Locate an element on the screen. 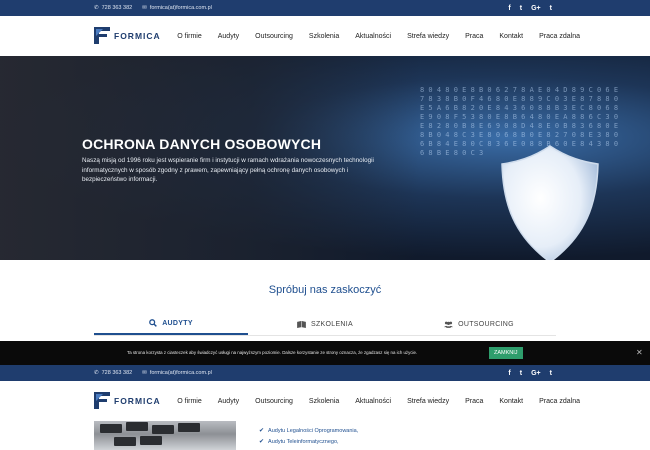  sticky-menu-item-aktualnosci: Aktualności is located at coordinates (373, 401).